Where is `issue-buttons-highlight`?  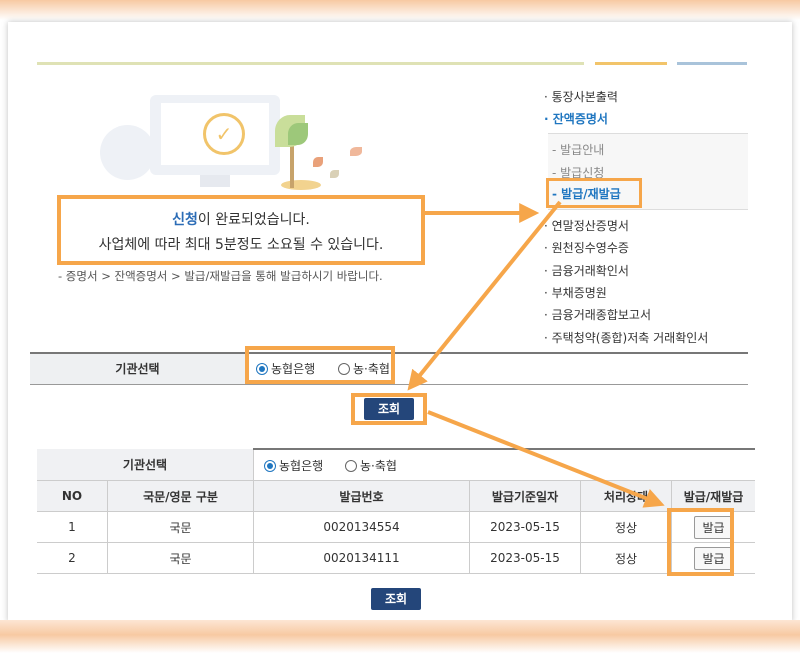
issue-buttons-highlight is located at coordinates (700, 542).